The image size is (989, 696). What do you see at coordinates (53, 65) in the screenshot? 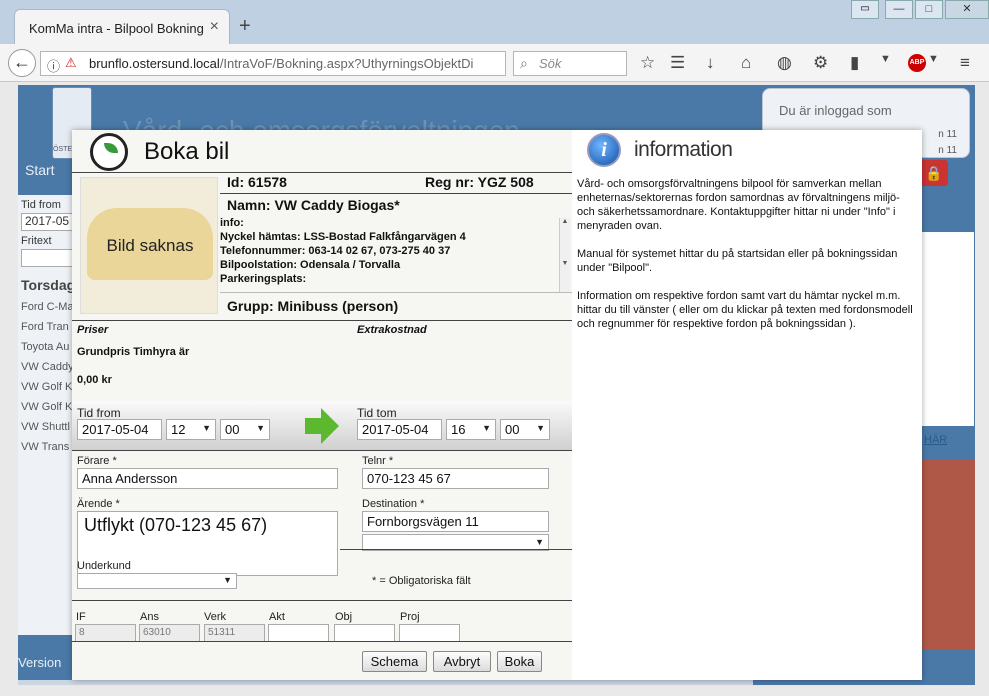
I see `info-icon: ⓘ` at bounding box center [53, 65].